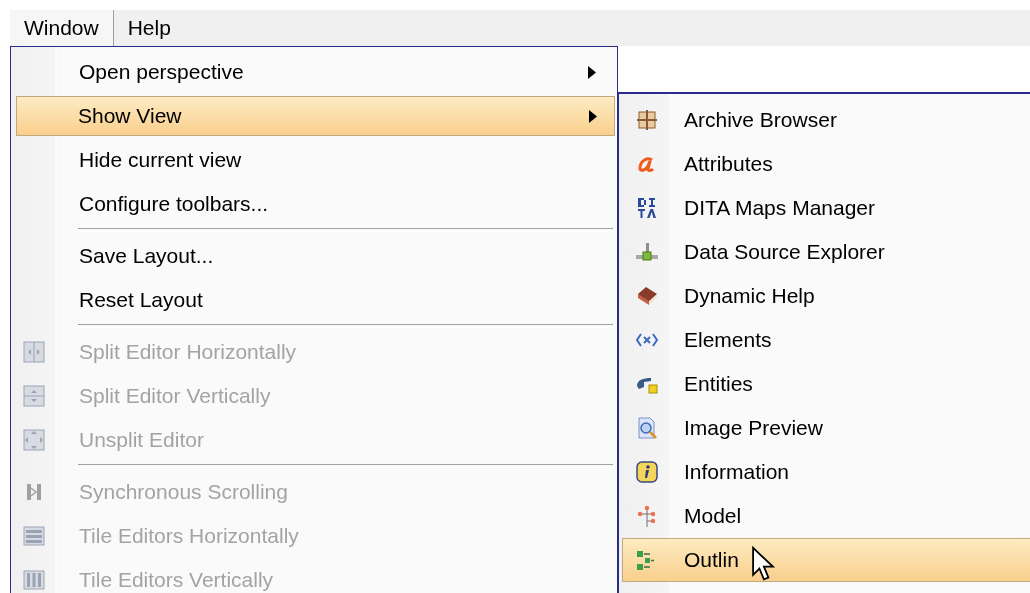 This screenshot has height=593, width=1030. I want to click on menu-item: Model, so click(826, 516).